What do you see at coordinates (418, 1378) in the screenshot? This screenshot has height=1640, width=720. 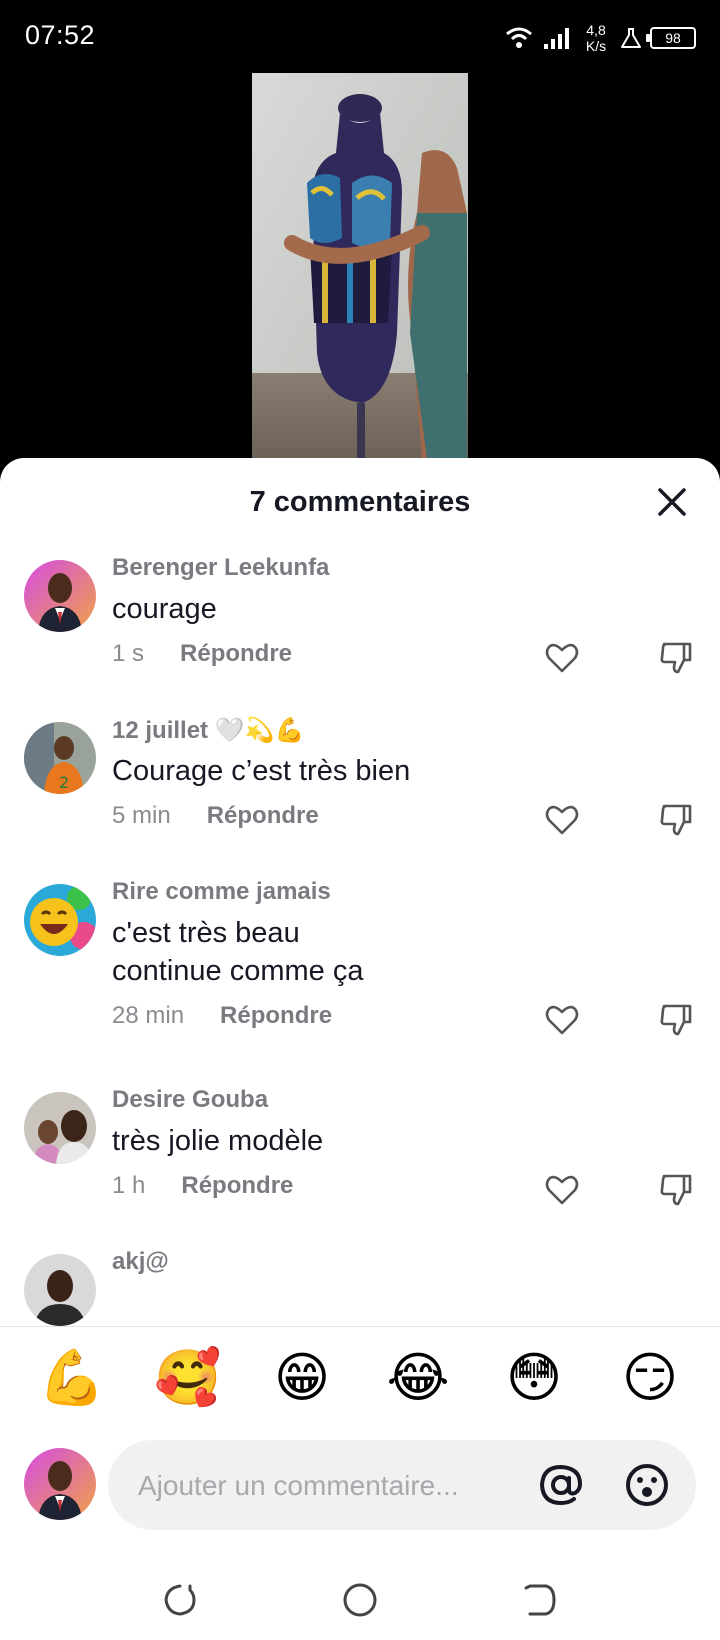 I see `emoji-tears-of-joy: 😂` at bounding box center [418, 1378].